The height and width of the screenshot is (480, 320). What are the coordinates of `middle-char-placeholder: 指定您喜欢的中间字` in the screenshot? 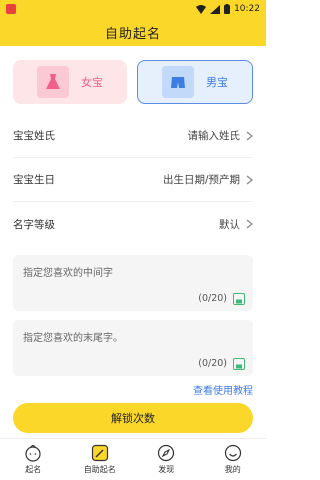 It's located at (68, 273).